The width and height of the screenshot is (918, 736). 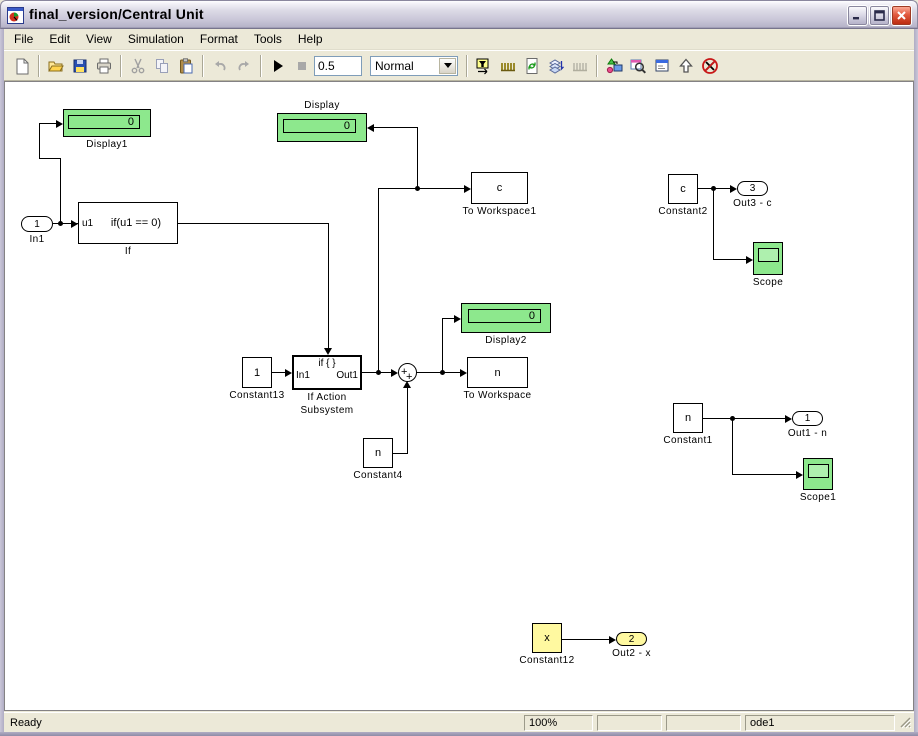 What do you see at coordinates (638, 66) in the screenshot?
I see `find-button` at bounding box center [638, 66].